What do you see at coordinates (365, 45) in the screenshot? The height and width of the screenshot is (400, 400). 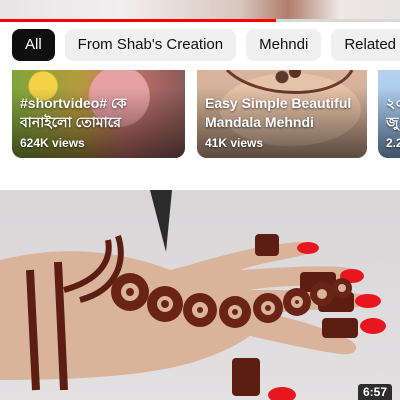 I see `chip-related: Related` at bounding box center [365, 45].